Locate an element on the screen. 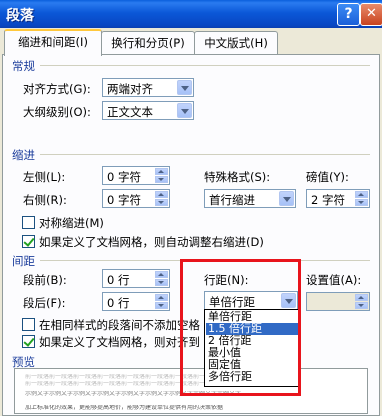  indent-by-spinner: 2 字符 is located at coordinates (338, 198).